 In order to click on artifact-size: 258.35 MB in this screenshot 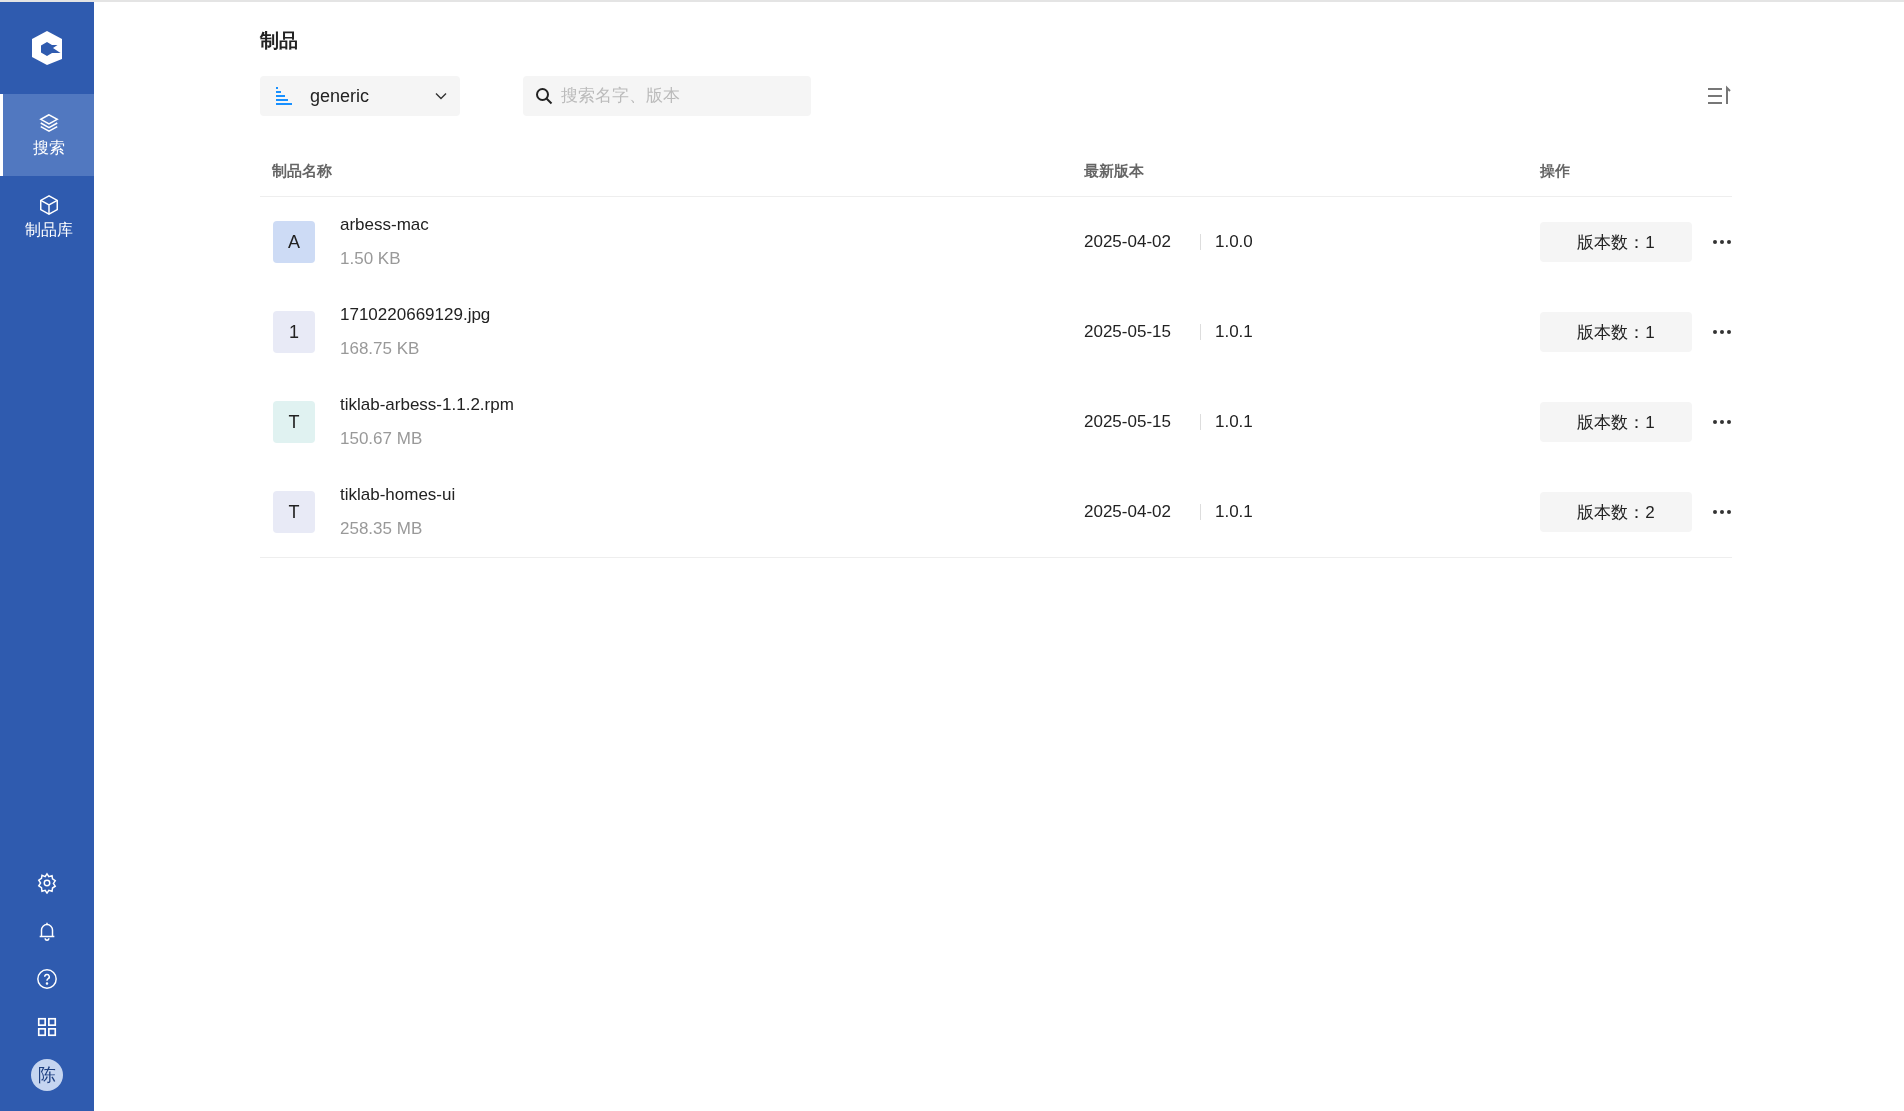, I will do `click(382, 529)`.